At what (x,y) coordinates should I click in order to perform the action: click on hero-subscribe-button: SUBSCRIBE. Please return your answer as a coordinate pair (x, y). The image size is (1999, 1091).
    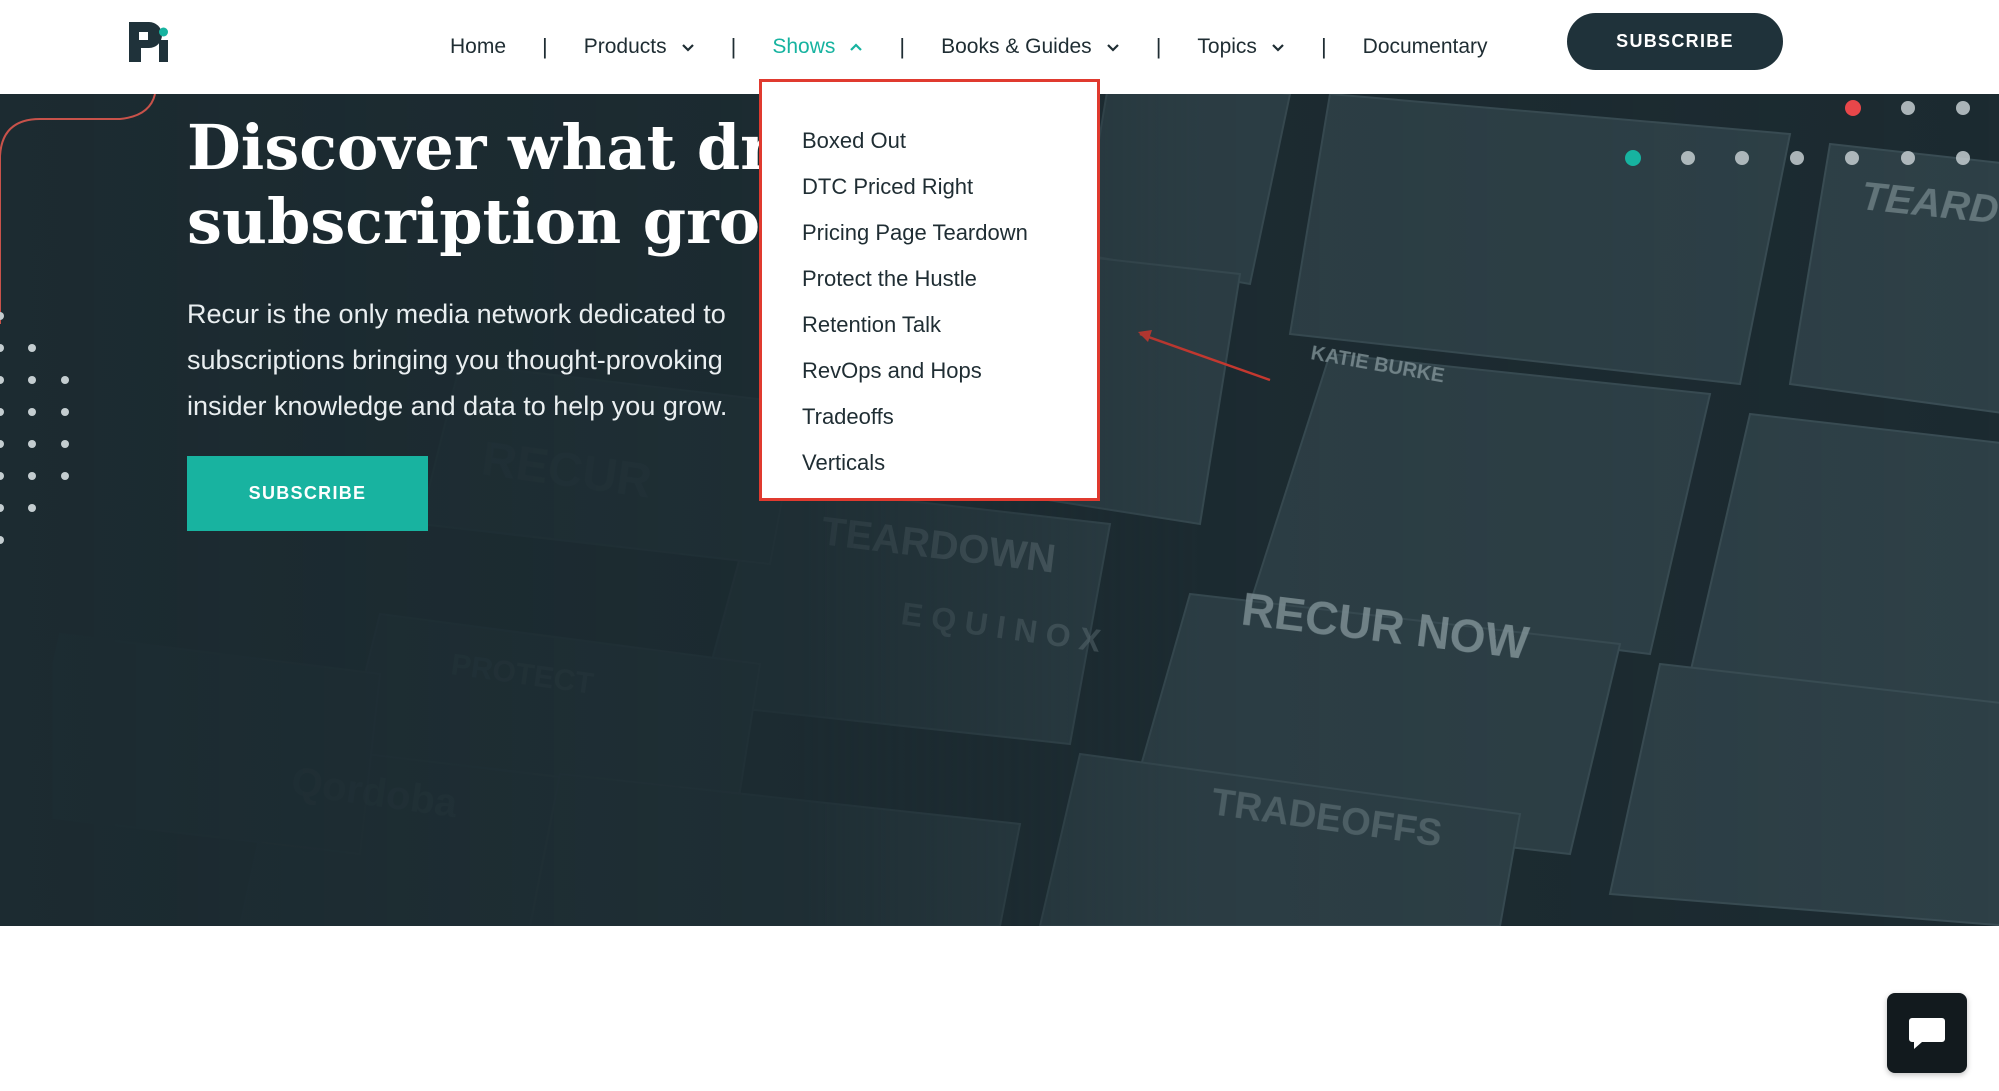
    Looking at the image, I should click on (307, 493).